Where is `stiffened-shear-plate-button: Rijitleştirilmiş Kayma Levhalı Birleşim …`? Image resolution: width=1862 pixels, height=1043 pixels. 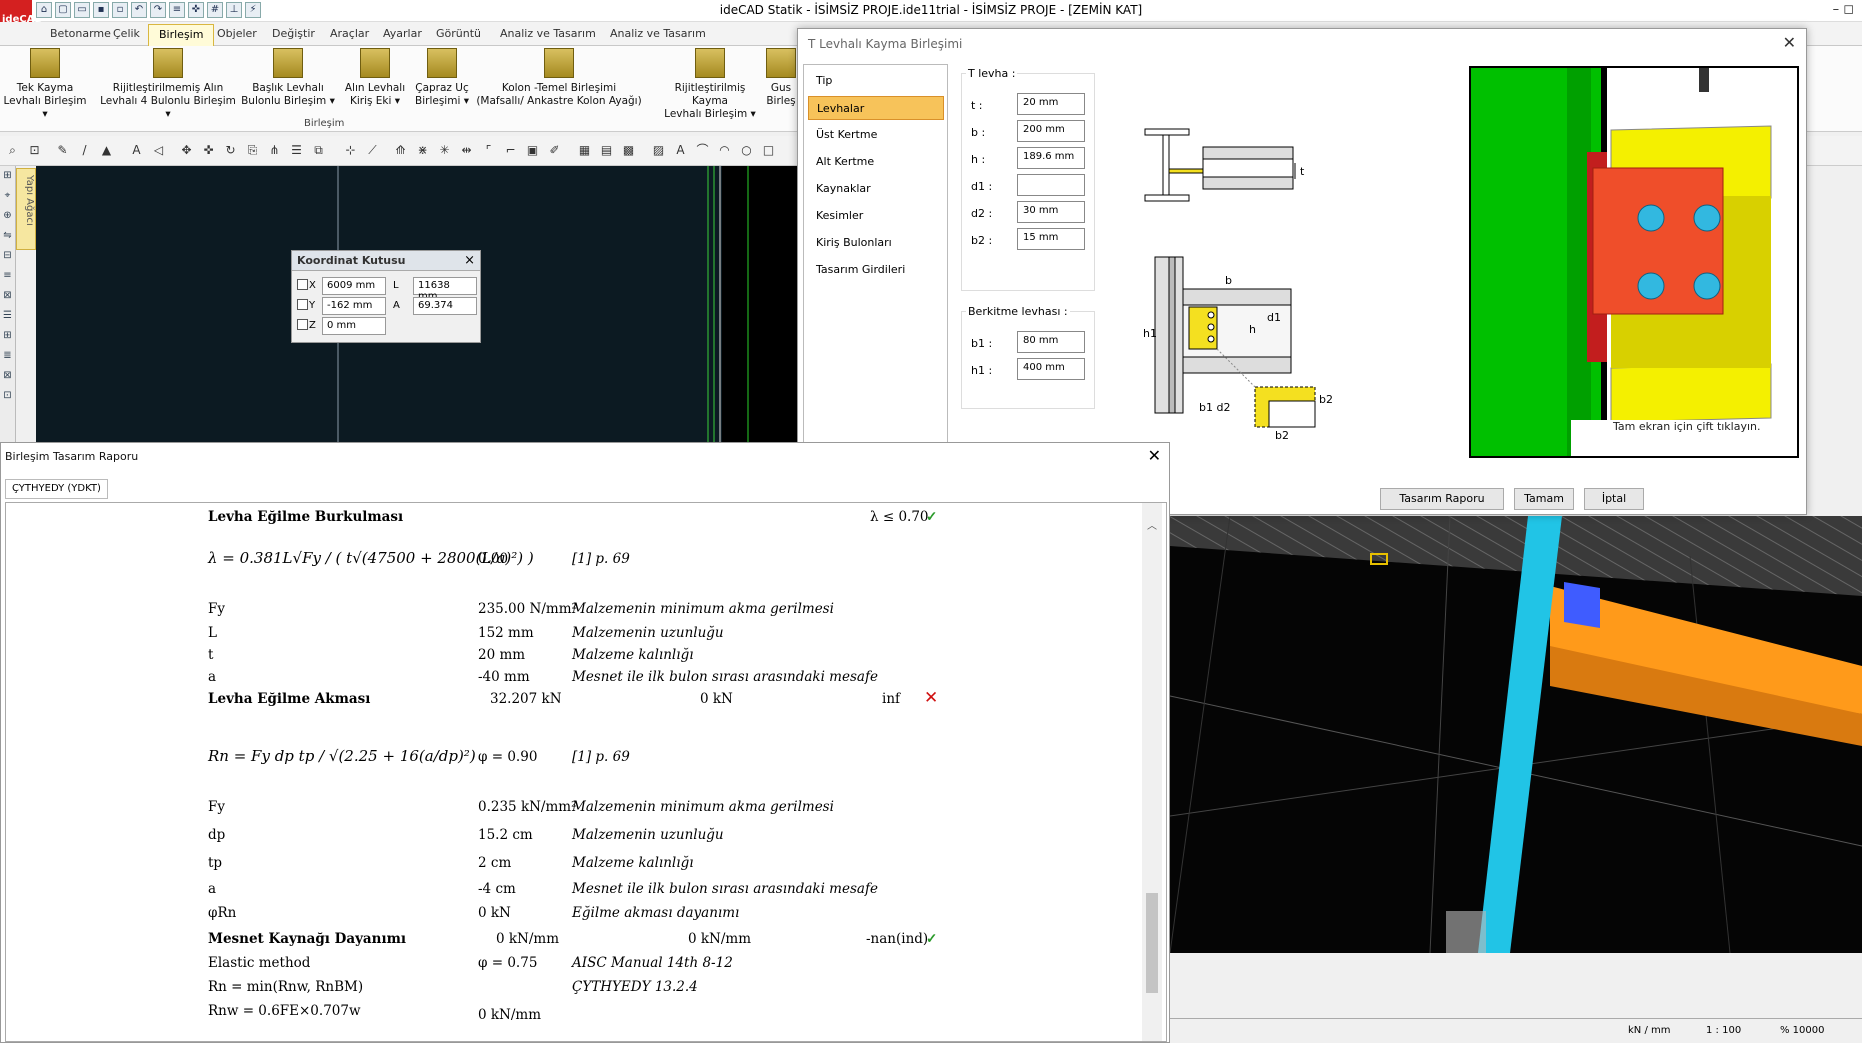 stiffened-shear-plate-button: Rijitleştirilmiş Kayma Levhalı Birleşim … is located at coordinates (710, 84).